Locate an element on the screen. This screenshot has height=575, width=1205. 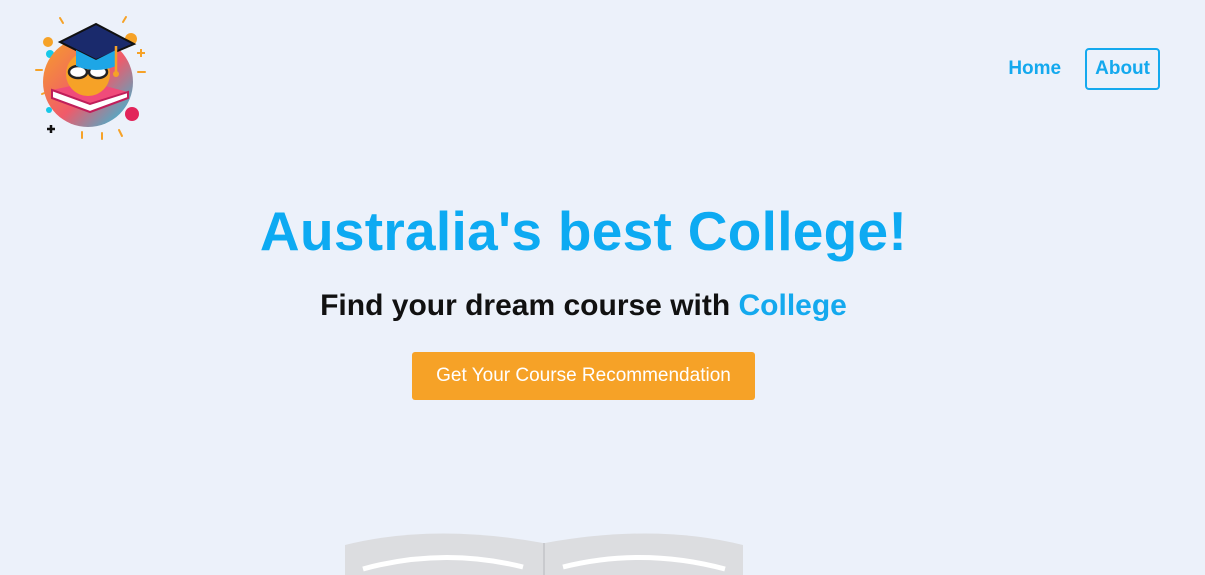
hero-title: Australia's best College! is located at coordinates (583, 231).